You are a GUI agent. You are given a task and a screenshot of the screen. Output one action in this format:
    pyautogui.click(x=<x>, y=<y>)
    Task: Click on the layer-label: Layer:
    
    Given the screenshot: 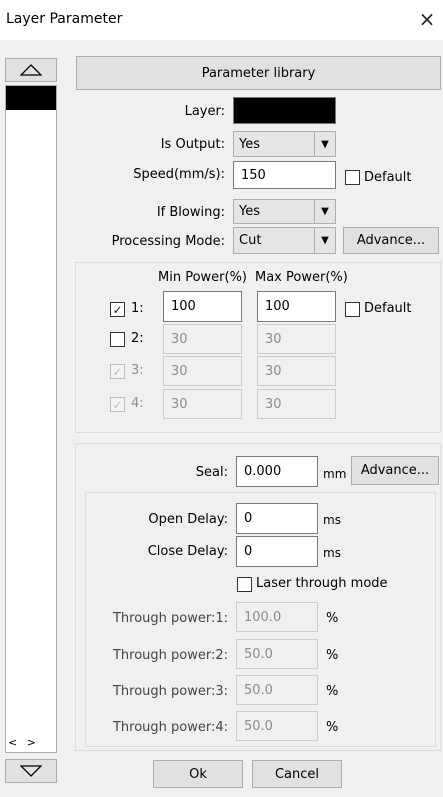 What is the action you would take?
    pyautogui.click(x=204, y=111)
    